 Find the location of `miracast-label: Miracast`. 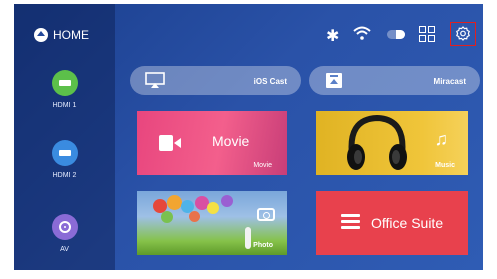

miracast-label: Miracast is located at coordinates (449, 81).